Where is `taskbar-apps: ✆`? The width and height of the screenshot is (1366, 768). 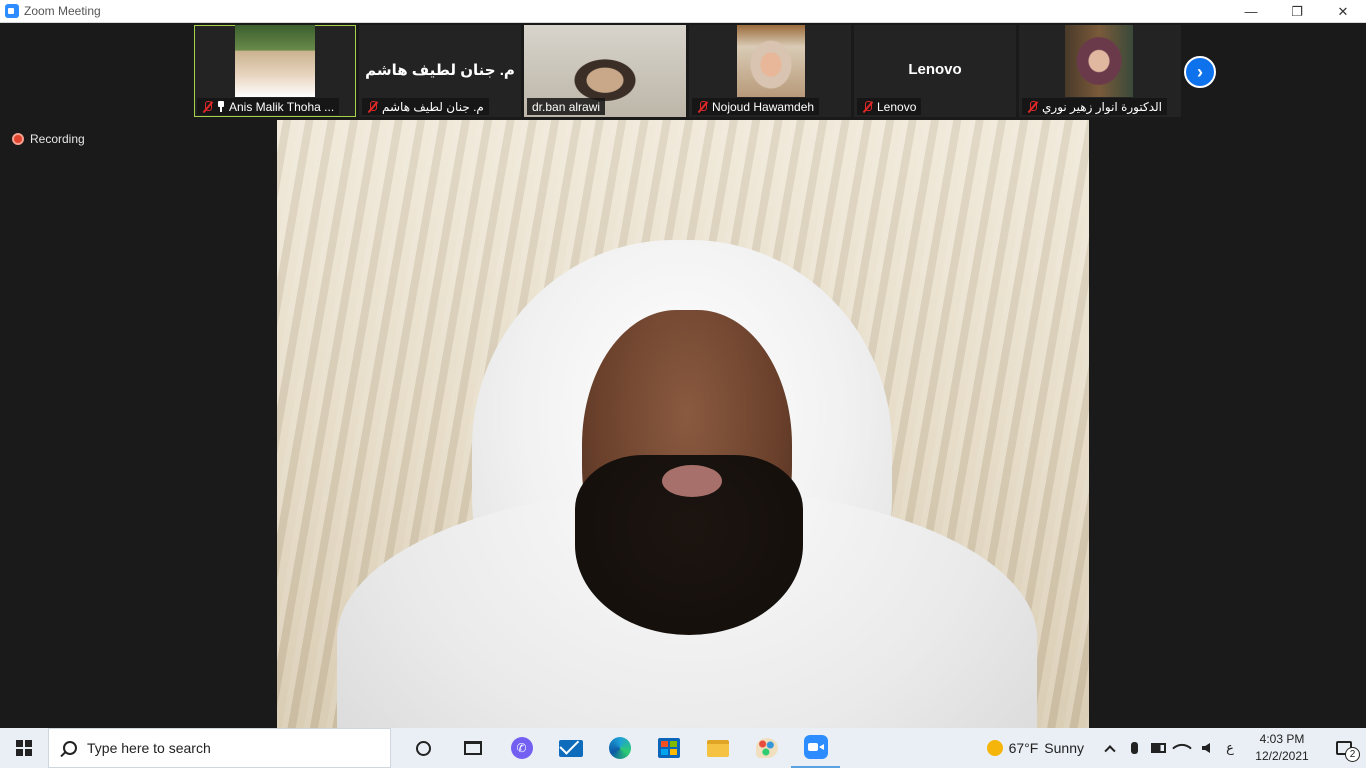 taskbar-apps: ✆ is located at coordinates (619, 748).